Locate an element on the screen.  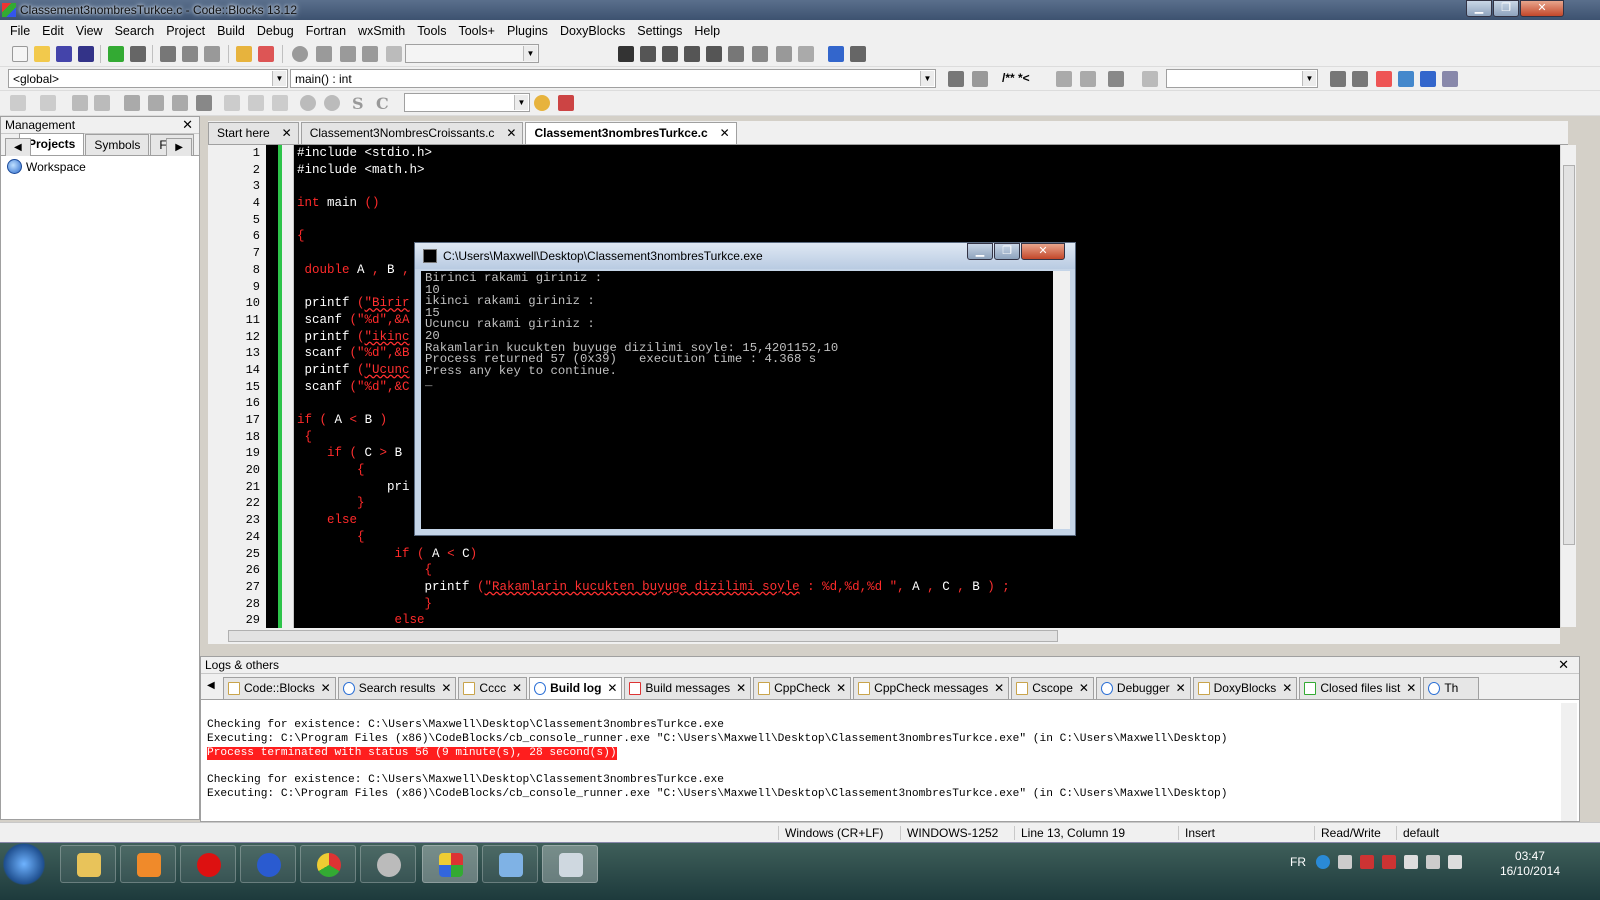
debug-start-icon is located at coordinates (626, 54).